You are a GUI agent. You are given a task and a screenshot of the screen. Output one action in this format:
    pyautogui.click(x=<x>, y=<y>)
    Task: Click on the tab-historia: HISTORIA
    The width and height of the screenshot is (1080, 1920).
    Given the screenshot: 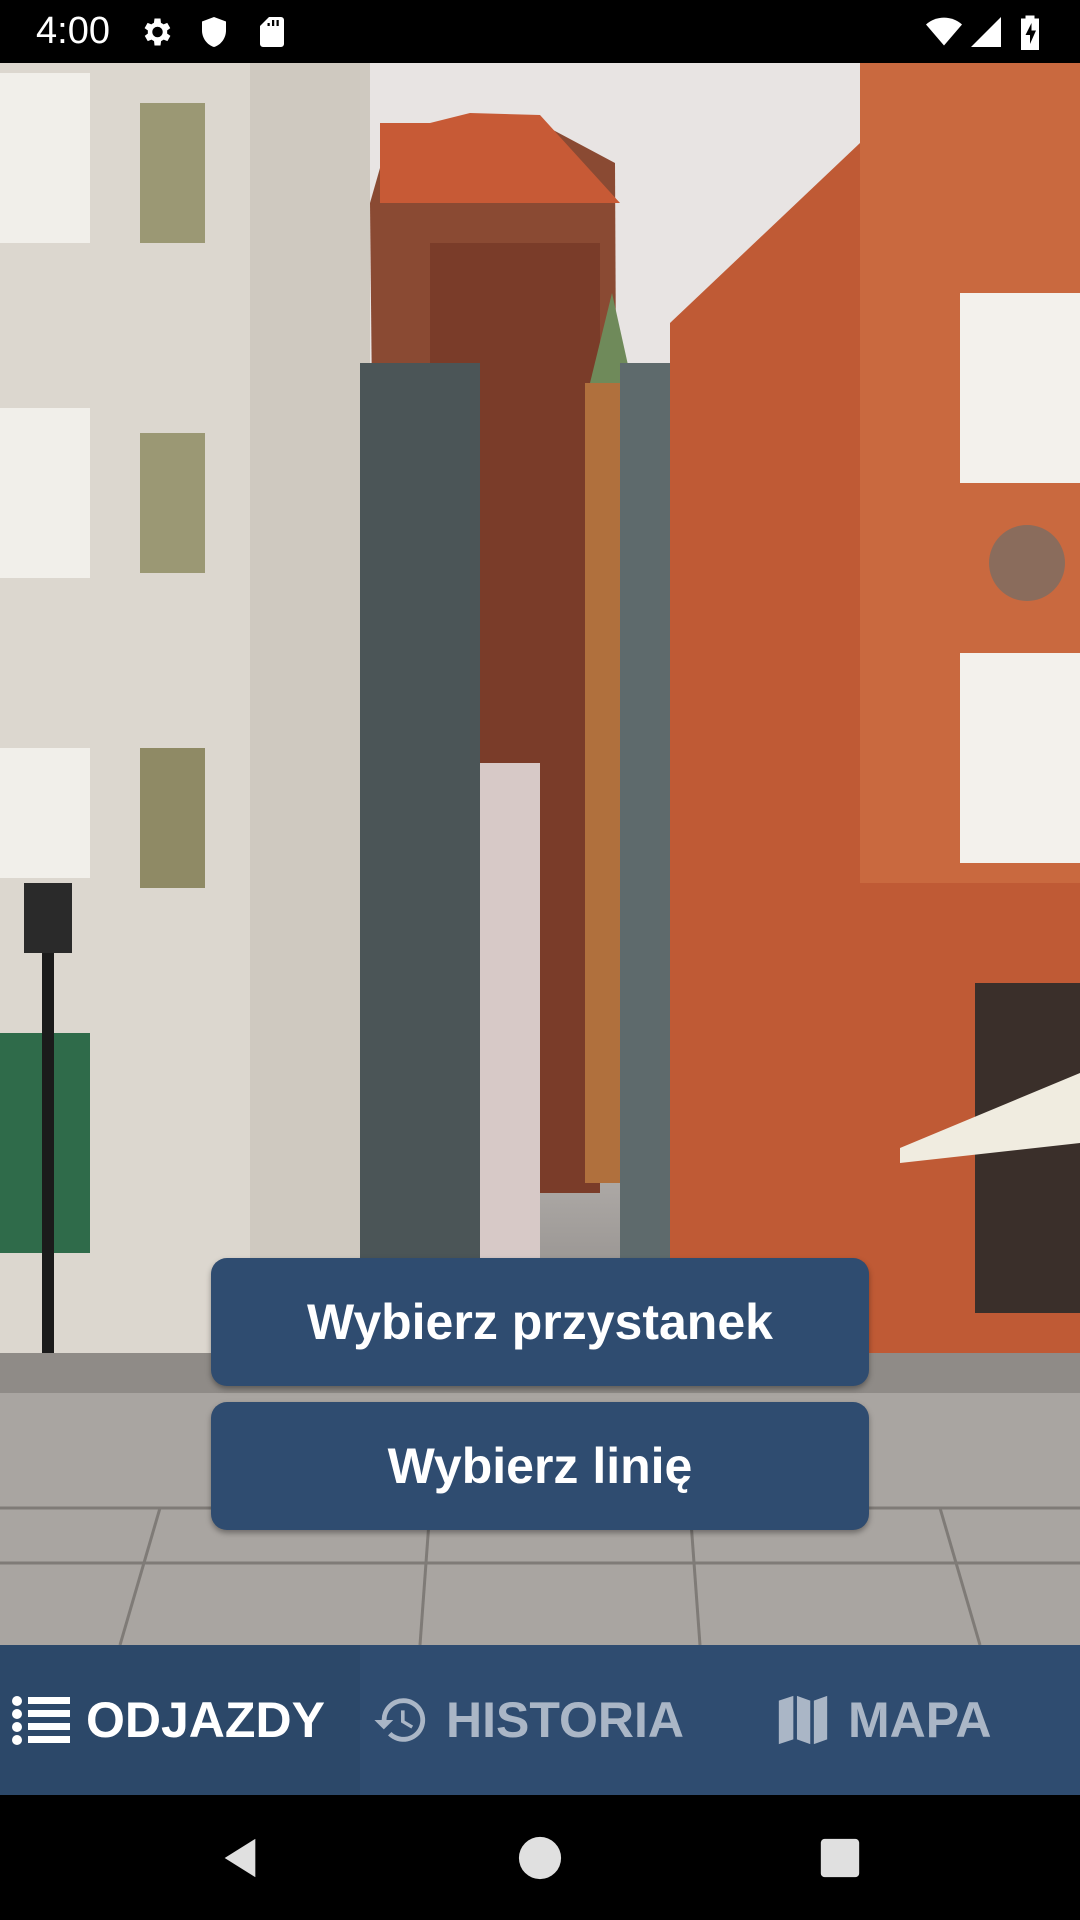 What is the action you would take?
    pyautogui.click(x=542, y=1720)
    